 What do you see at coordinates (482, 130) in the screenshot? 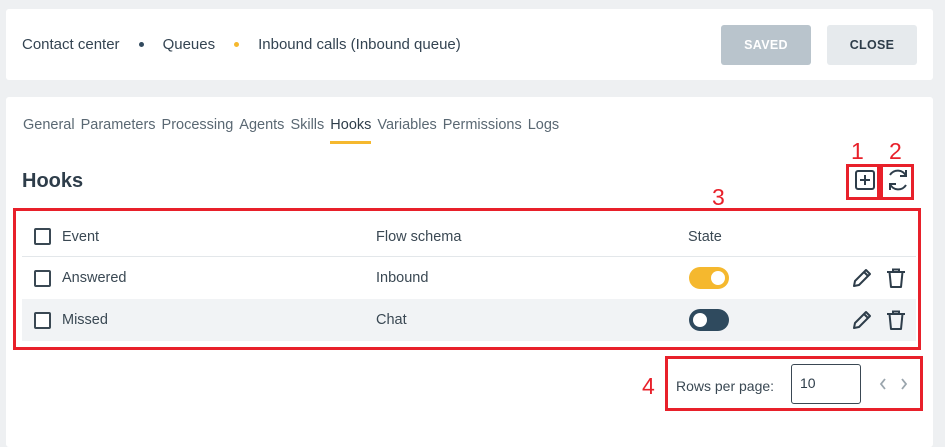
I see `tab-permissions: Permissions` at bounding box center [482, 130].